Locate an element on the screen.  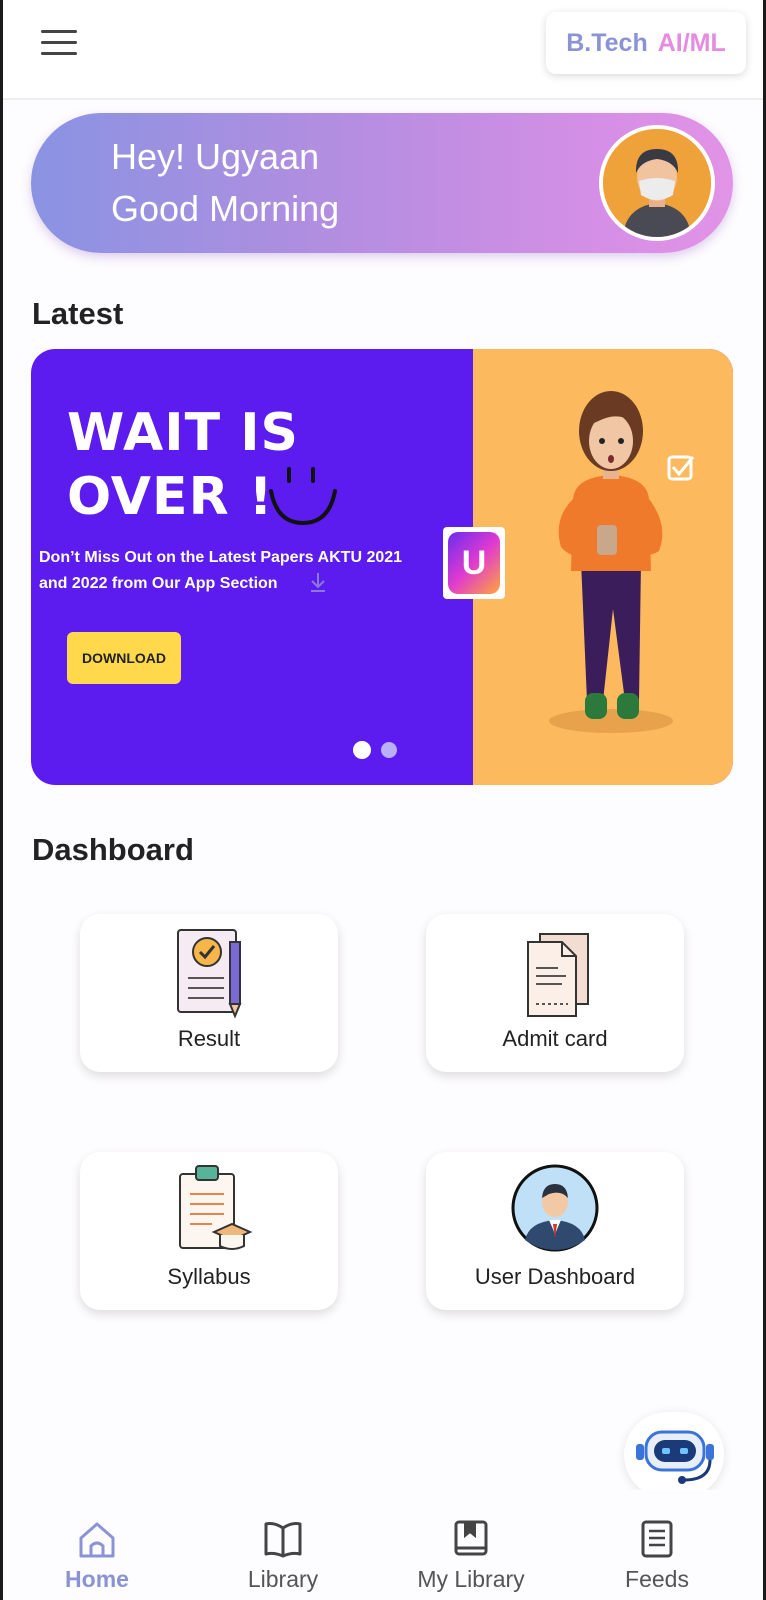
screen-edge-left is located at coordinates (1, 800).